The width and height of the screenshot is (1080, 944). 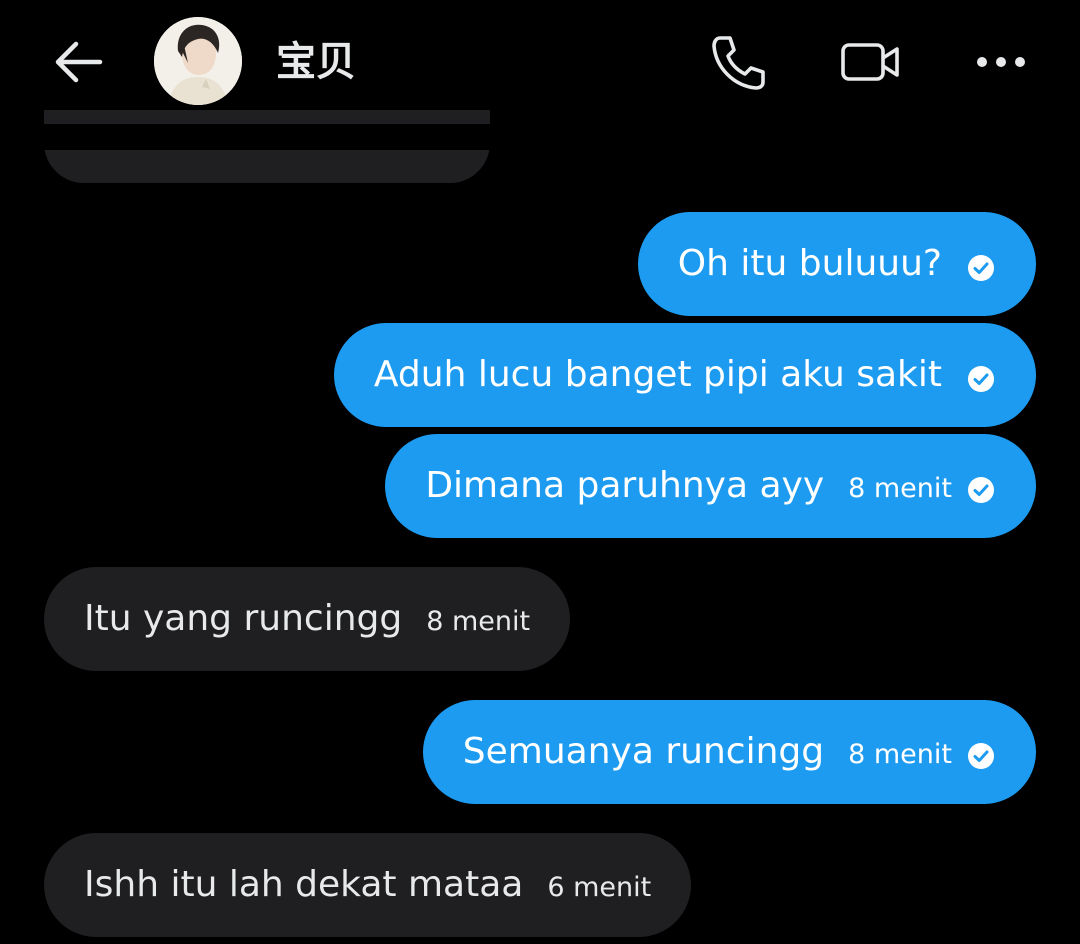 I want to click on phone-icon, so click(x=738, y=63).